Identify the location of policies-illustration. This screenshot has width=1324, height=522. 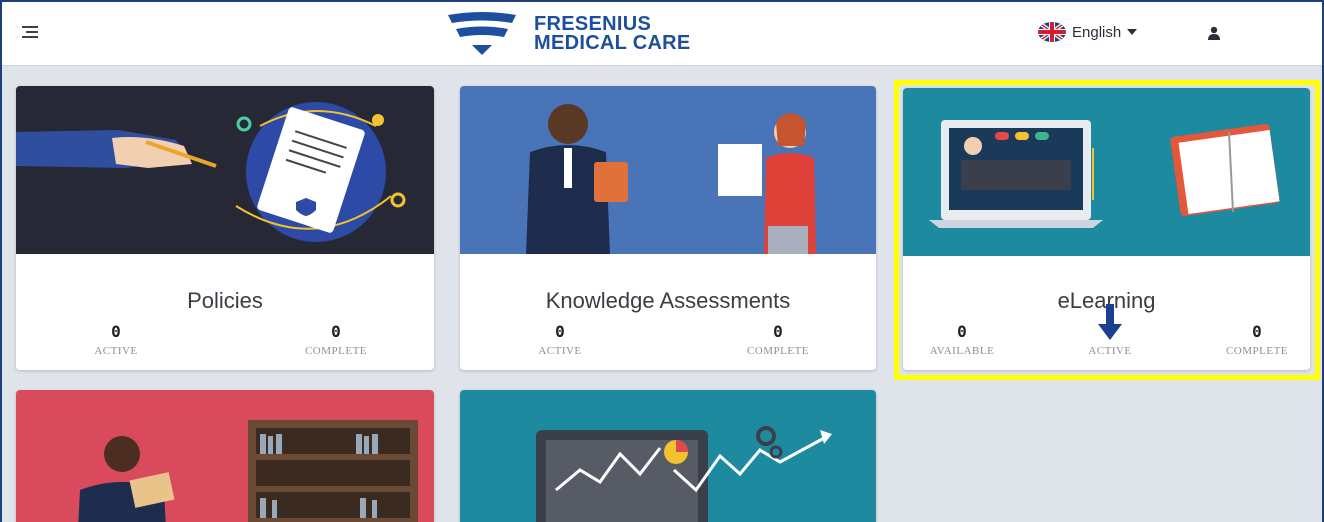
(225, 170).